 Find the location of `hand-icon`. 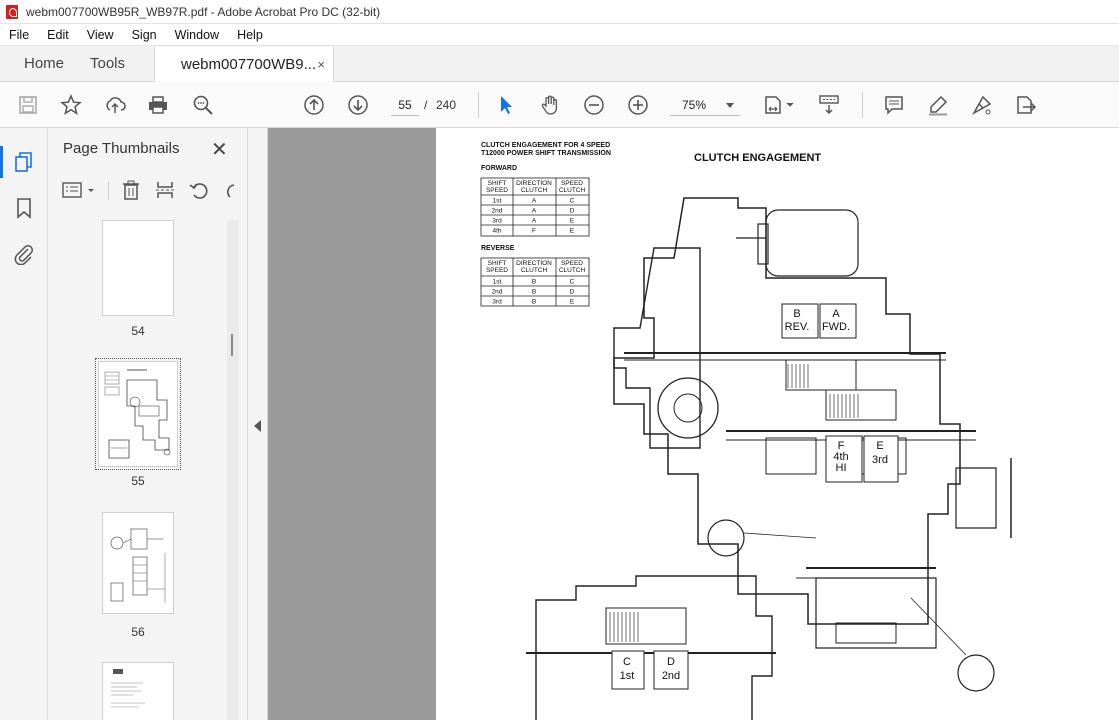

hand-icon is located at coordinates (550, 105).